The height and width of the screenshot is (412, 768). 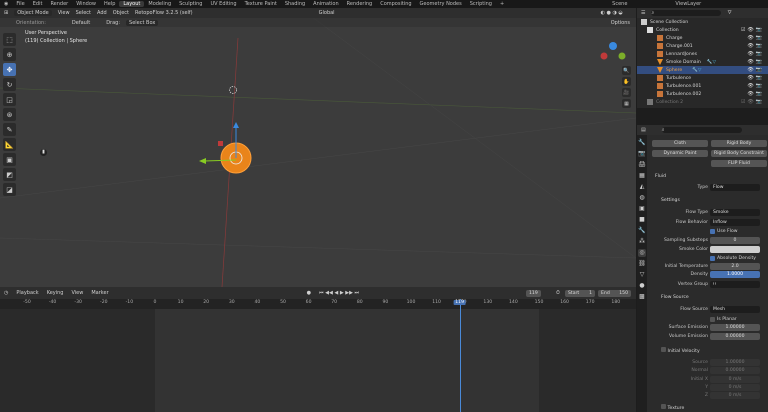 I want to click on annotate-icon: ✎, so click(x=9, y=129).